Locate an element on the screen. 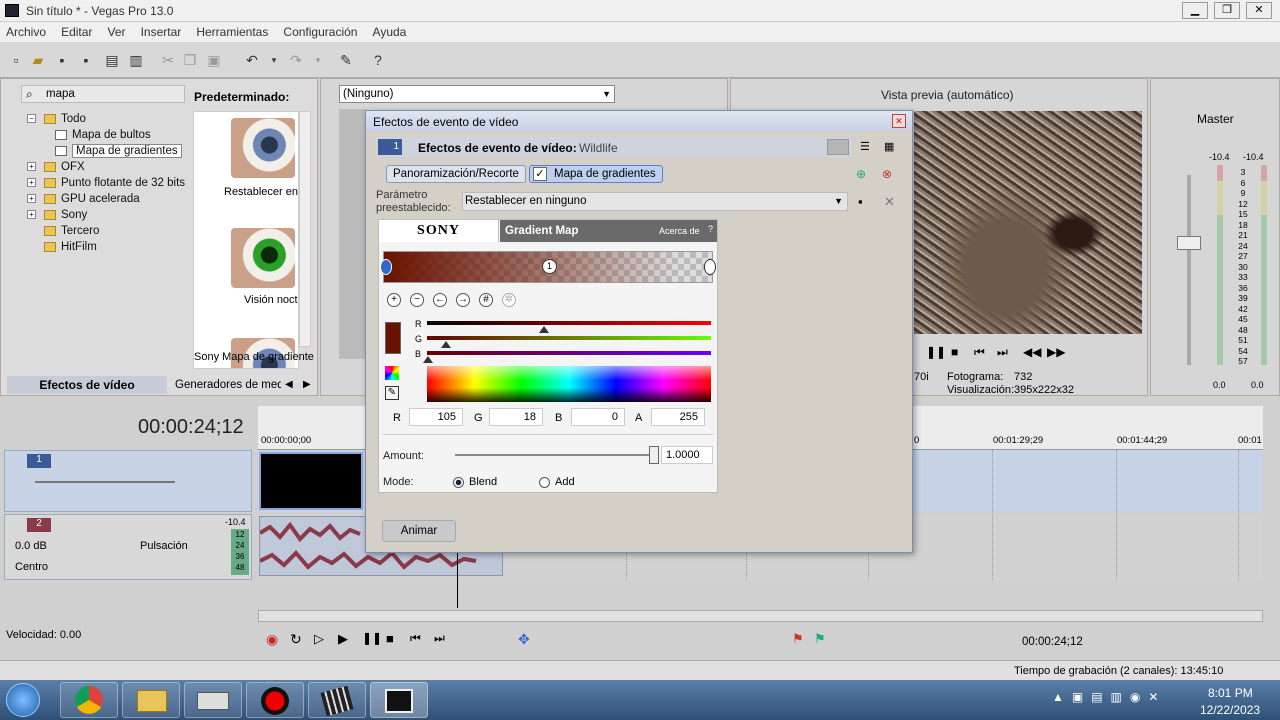 This screenshot has height=720, width=1280. pulse-dropdown: Pulsación is located at coordinates (164, 546).